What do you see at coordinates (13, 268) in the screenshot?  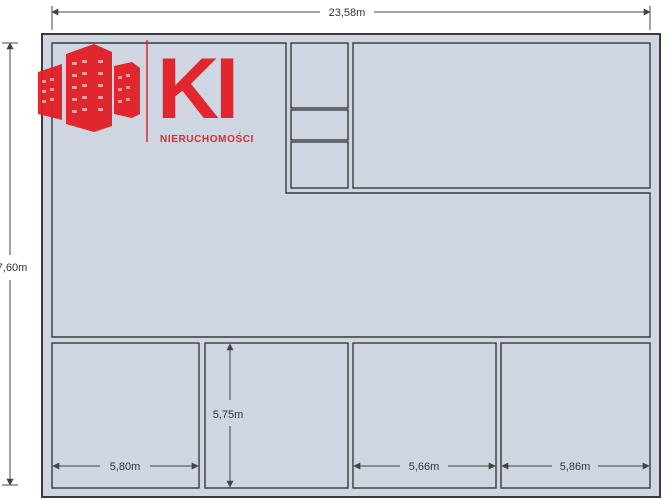 I see `left-height-label: 7,60m` at bounding box center [13, 268].